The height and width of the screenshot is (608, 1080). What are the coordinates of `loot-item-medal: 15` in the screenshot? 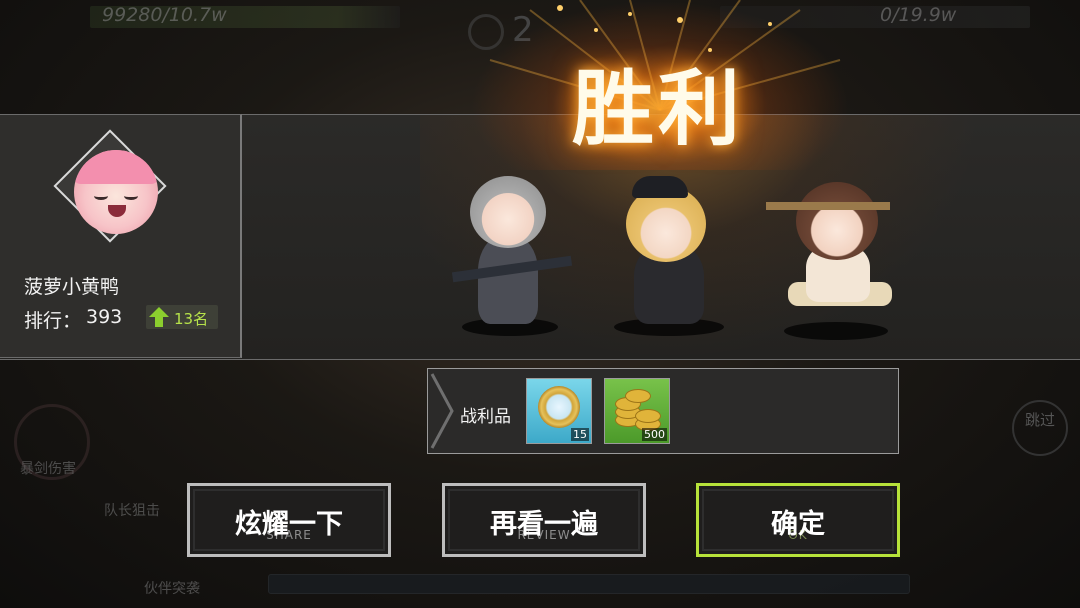 It's located at (559, 411).